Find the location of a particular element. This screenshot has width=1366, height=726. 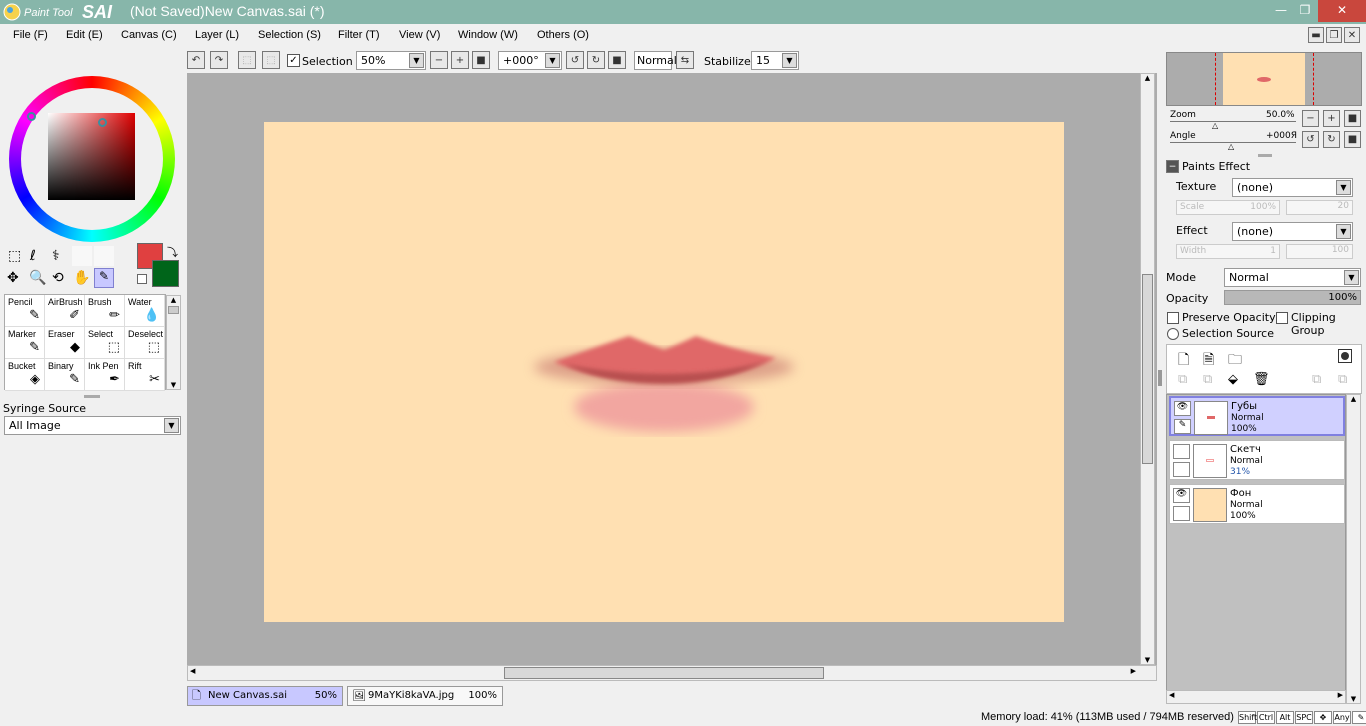

tool-binary: Binary ✎ is located at coordinates (65, 375).